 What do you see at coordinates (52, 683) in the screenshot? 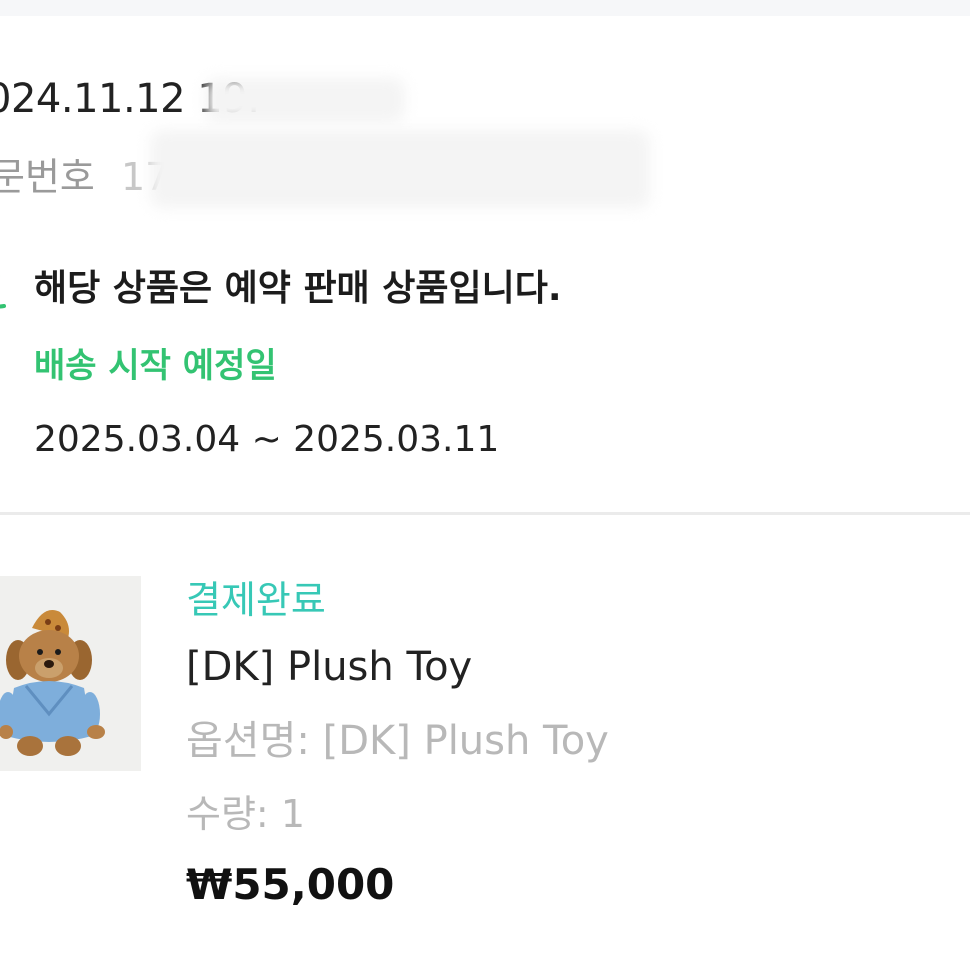
I see `plush-toy-illustration` at bounding box center [52, 683].